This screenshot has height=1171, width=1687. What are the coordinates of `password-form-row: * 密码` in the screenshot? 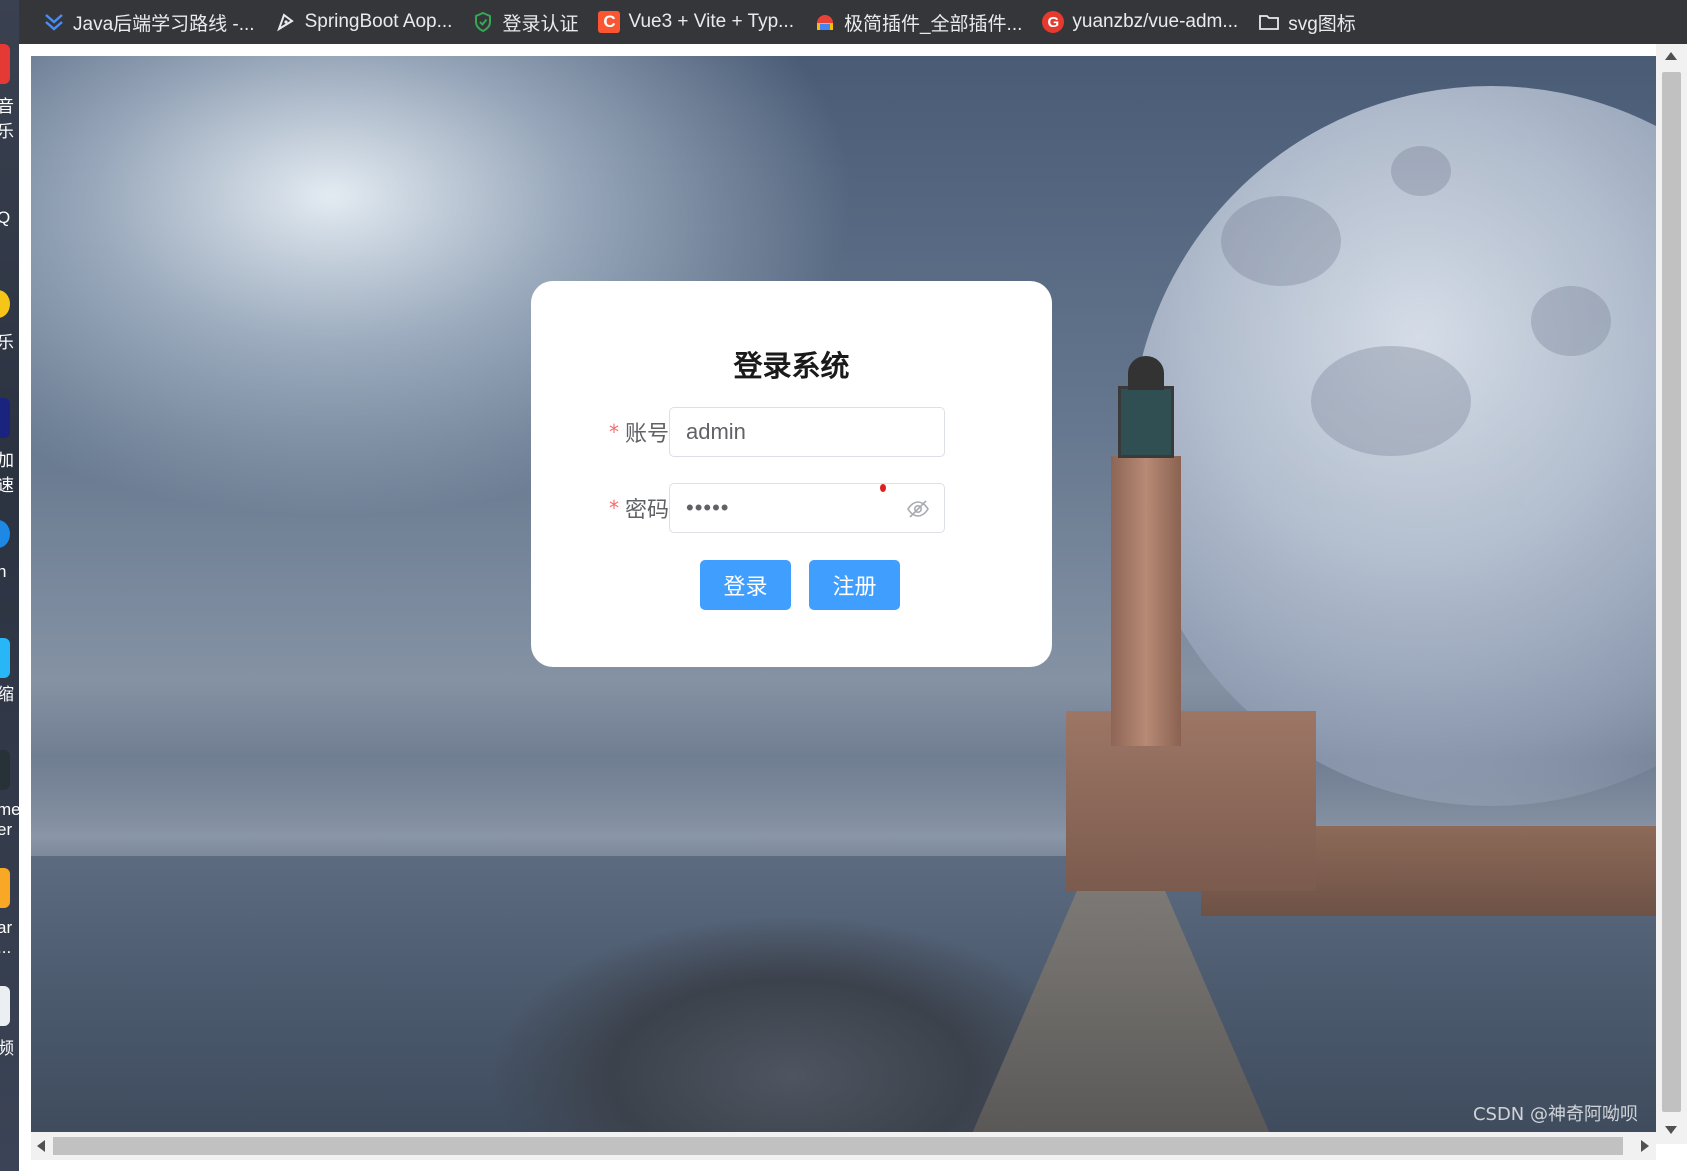 It's located at (630, 508).